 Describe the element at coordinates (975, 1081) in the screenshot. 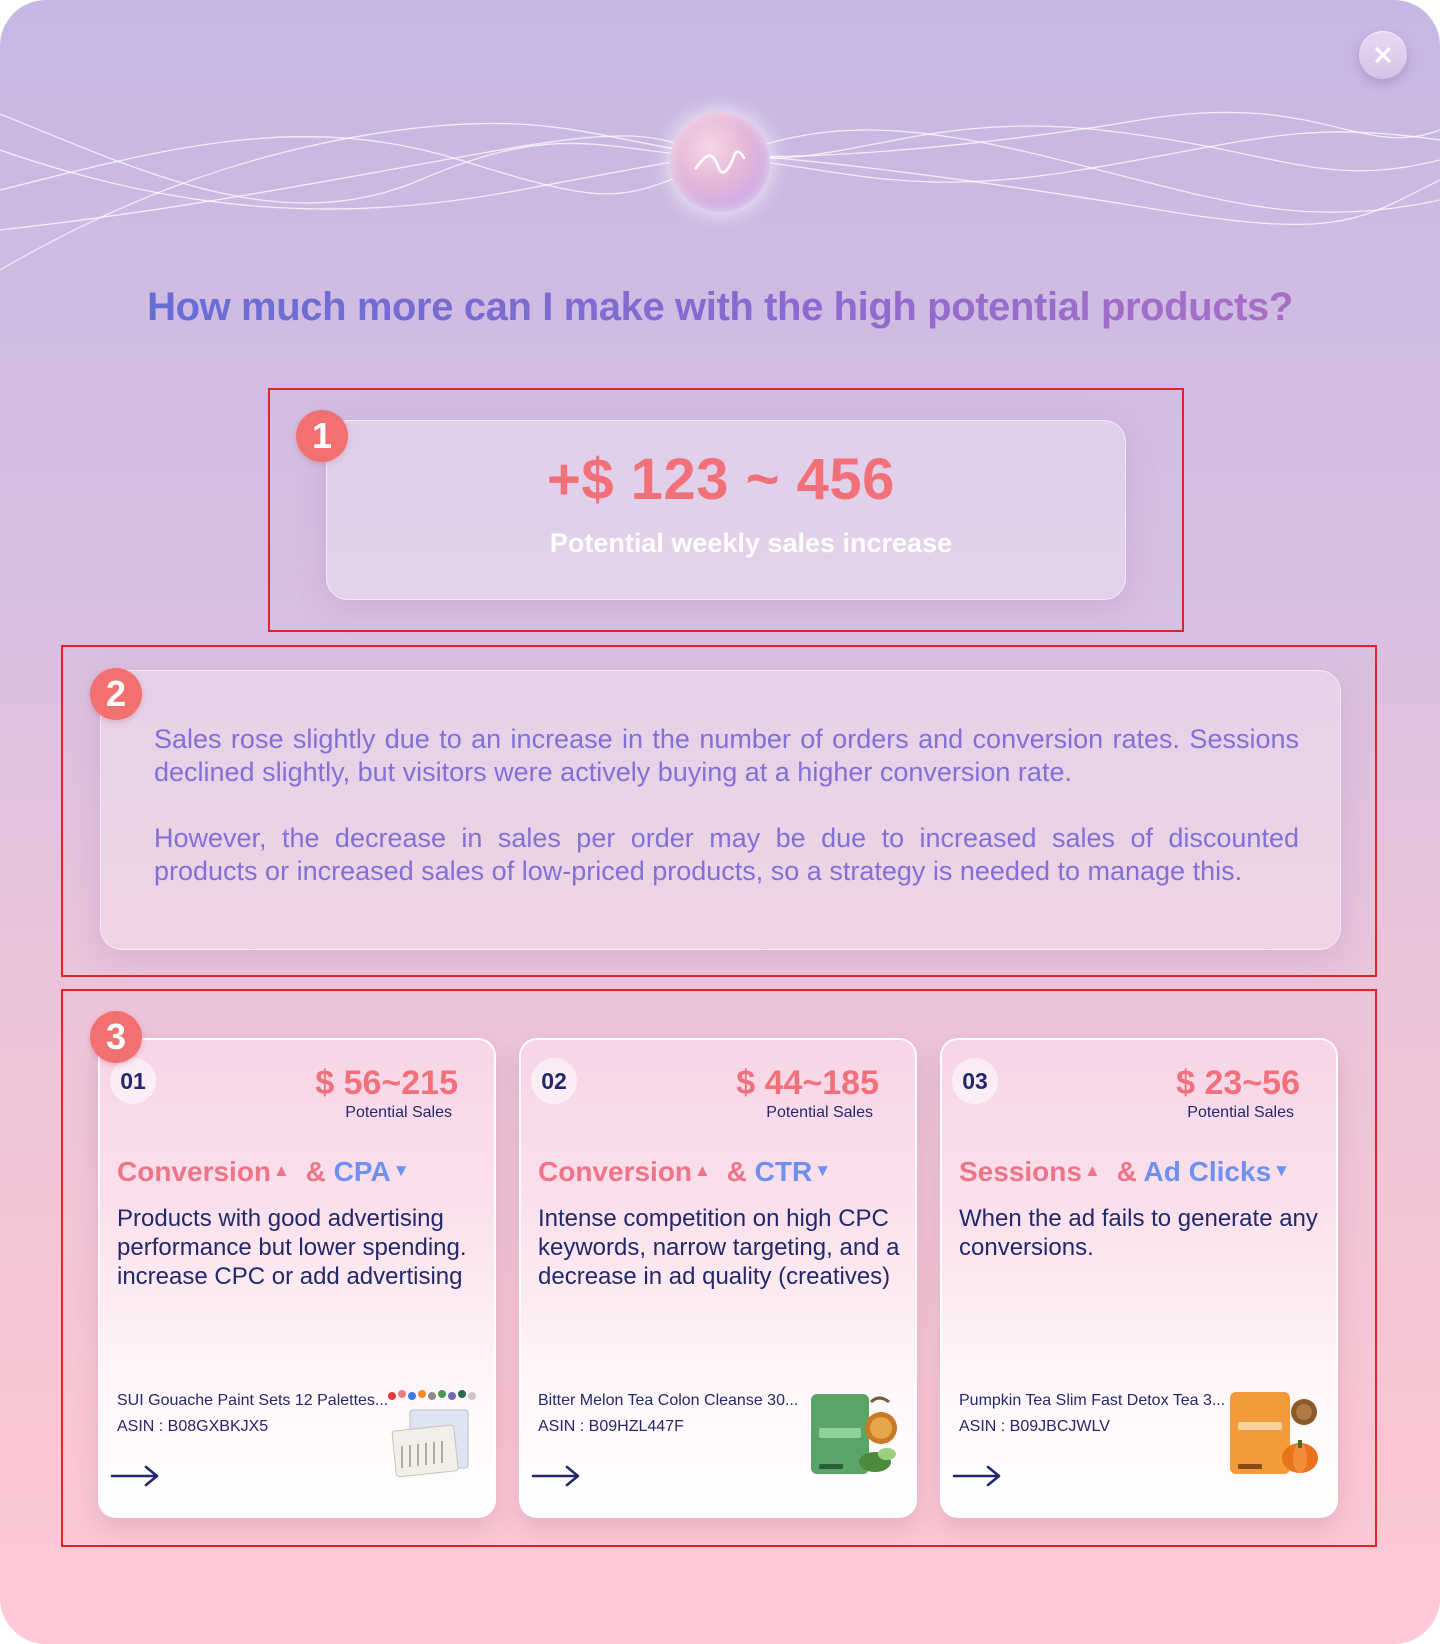

I see `card-index: 03` at that location.